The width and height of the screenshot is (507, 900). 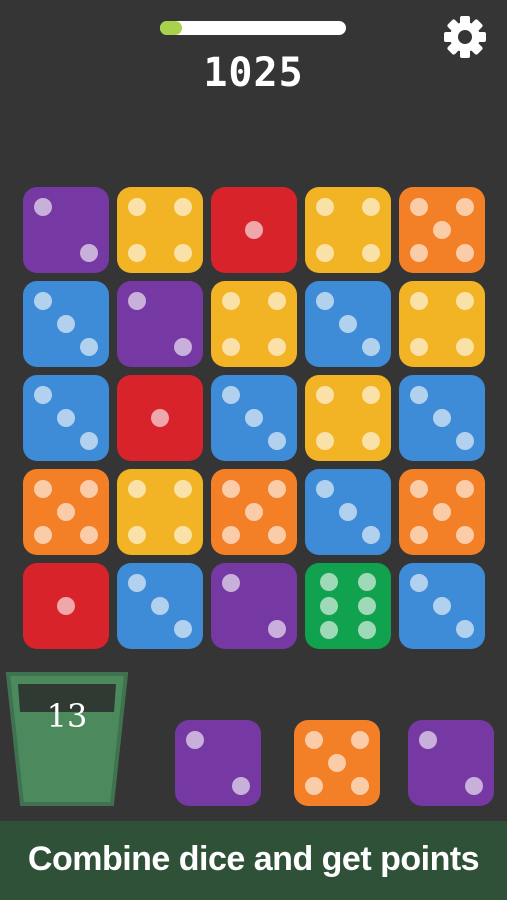 What do you see at coordinates (442, 418) in the screenshot?
I see `board-die-r3-c5` at bounding box center [442, 418].